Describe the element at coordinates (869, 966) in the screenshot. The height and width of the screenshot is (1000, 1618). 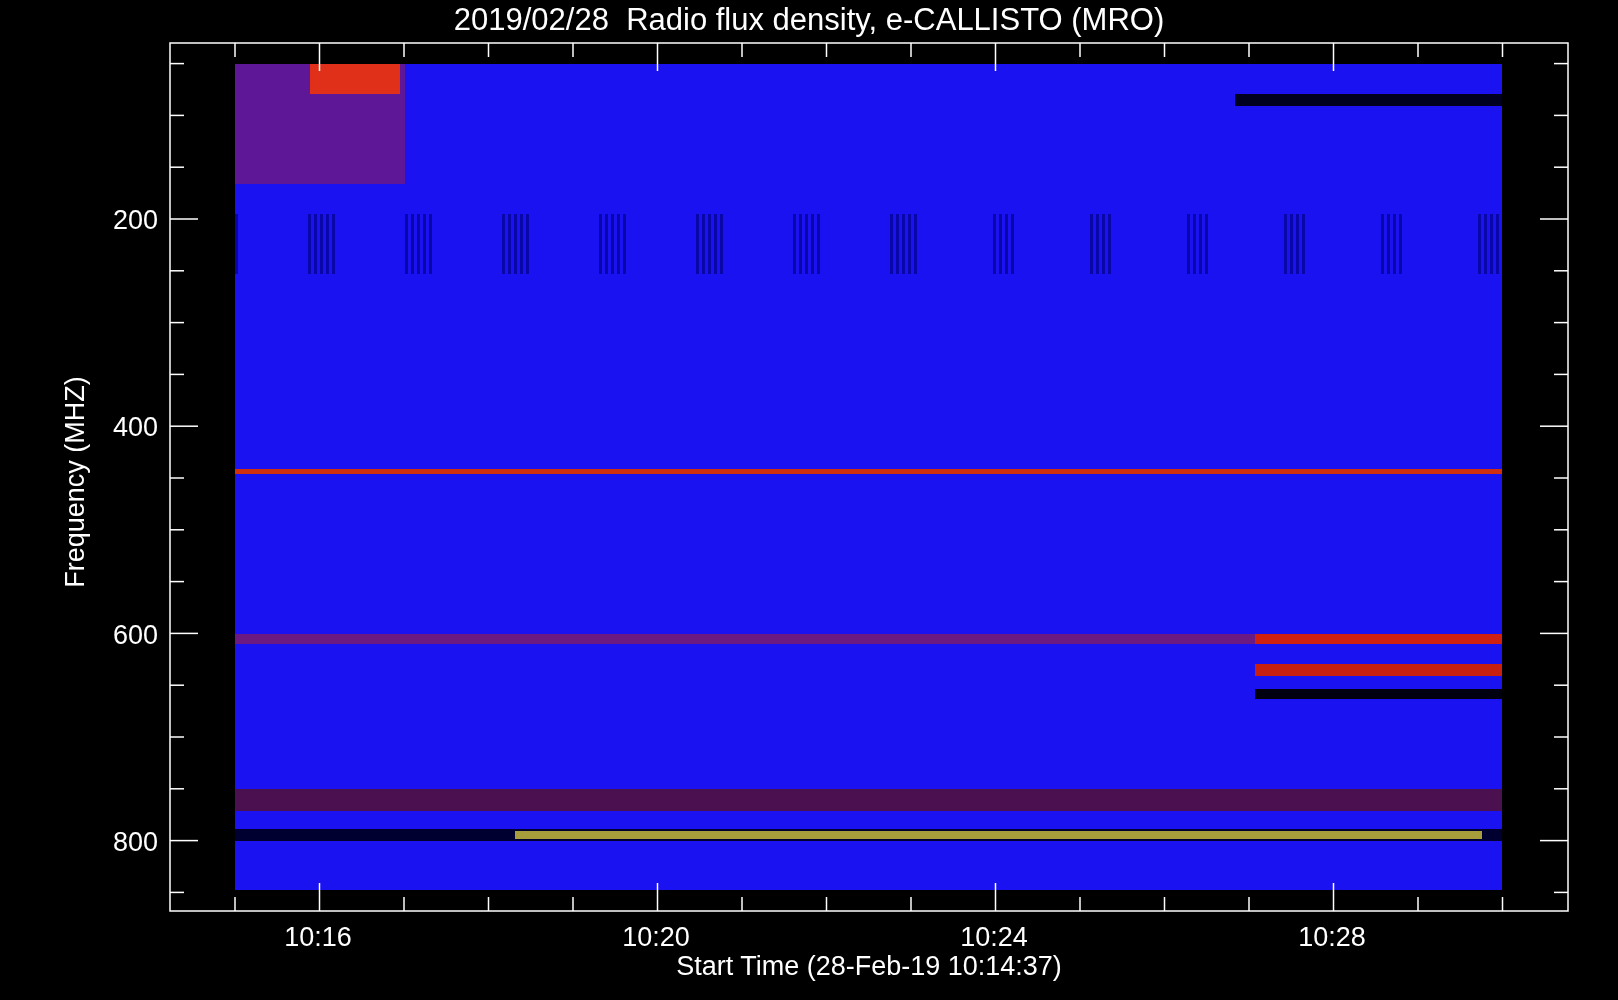
I see `x-axis-title: Start Time (28-Feb-19 10:14:37)` at that location.